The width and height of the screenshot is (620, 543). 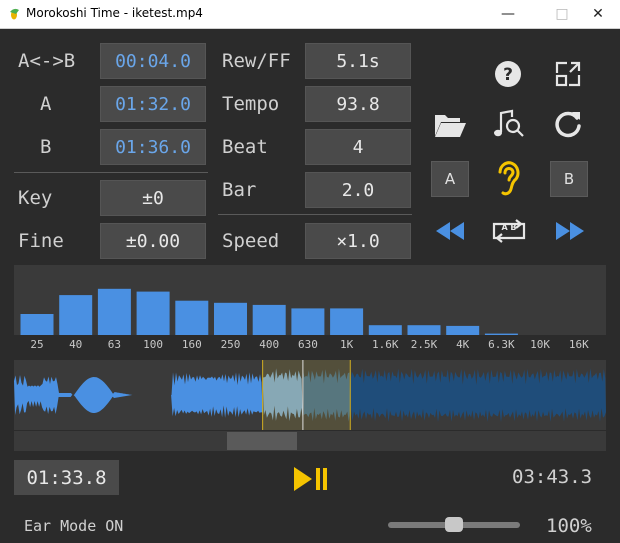 What do you see at coordinates (358, 61) in the screenshot?
I see `rewff-field: 5.1s` at bounding box center [358, 61].